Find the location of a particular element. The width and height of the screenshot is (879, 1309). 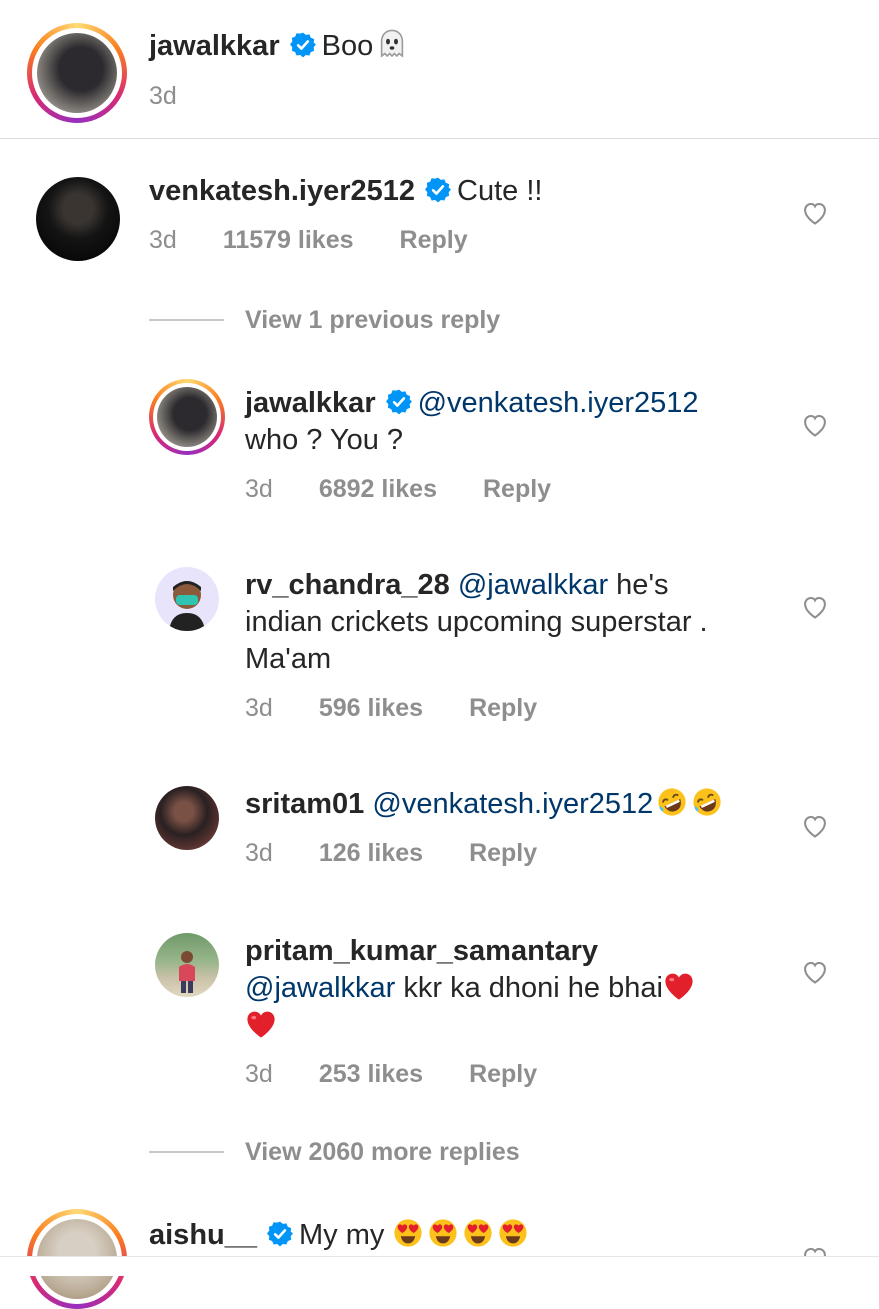

comment-line: aishu__ My my is located at coordinates (339, 1235).